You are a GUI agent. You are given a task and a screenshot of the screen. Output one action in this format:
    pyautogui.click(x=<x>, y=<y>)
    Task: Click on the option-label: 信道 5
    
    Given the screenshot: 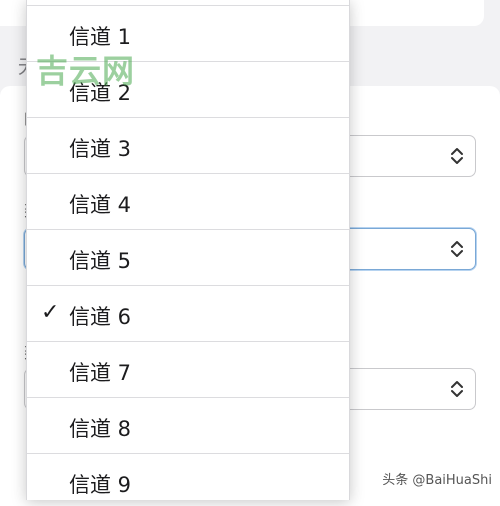 What is the action you would take?
    pyautogui.click(x=100, y=261)
    